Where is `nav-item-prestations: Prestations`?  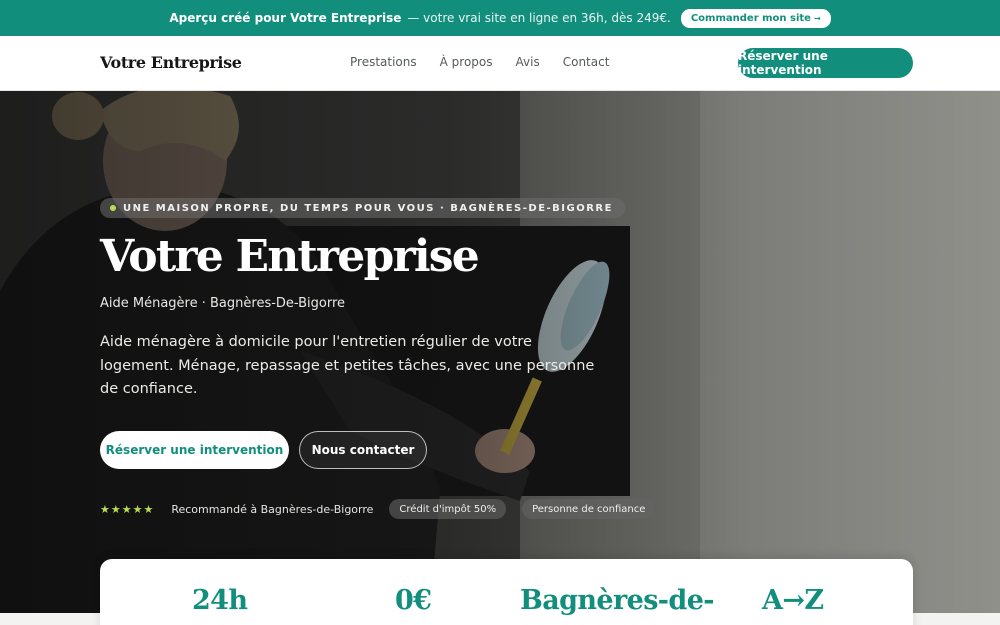 nav-item-prestations: Prestations is located at coordinates (383, 62).